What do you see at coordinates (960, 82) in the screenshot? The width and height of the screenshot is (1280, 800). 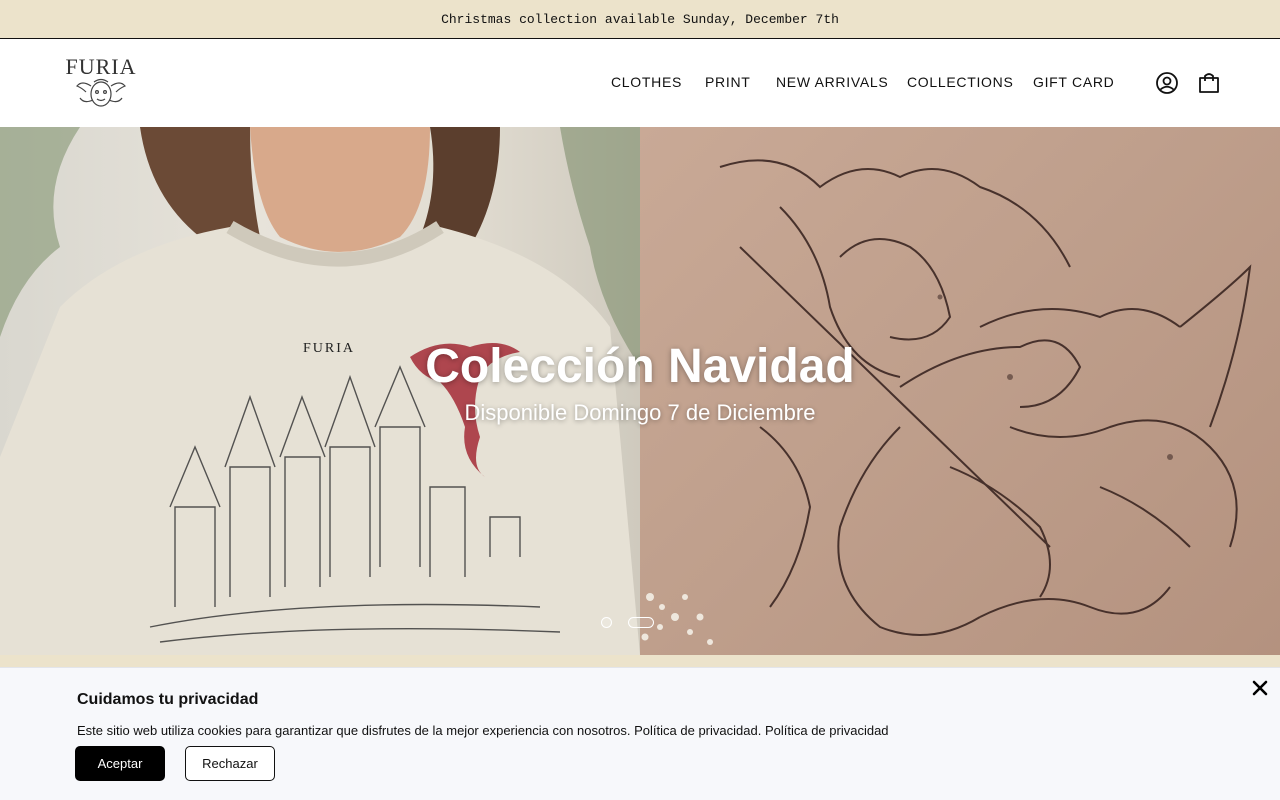 I see `nav-collections: COLLECTIONS` at bounding box center [960, 82].